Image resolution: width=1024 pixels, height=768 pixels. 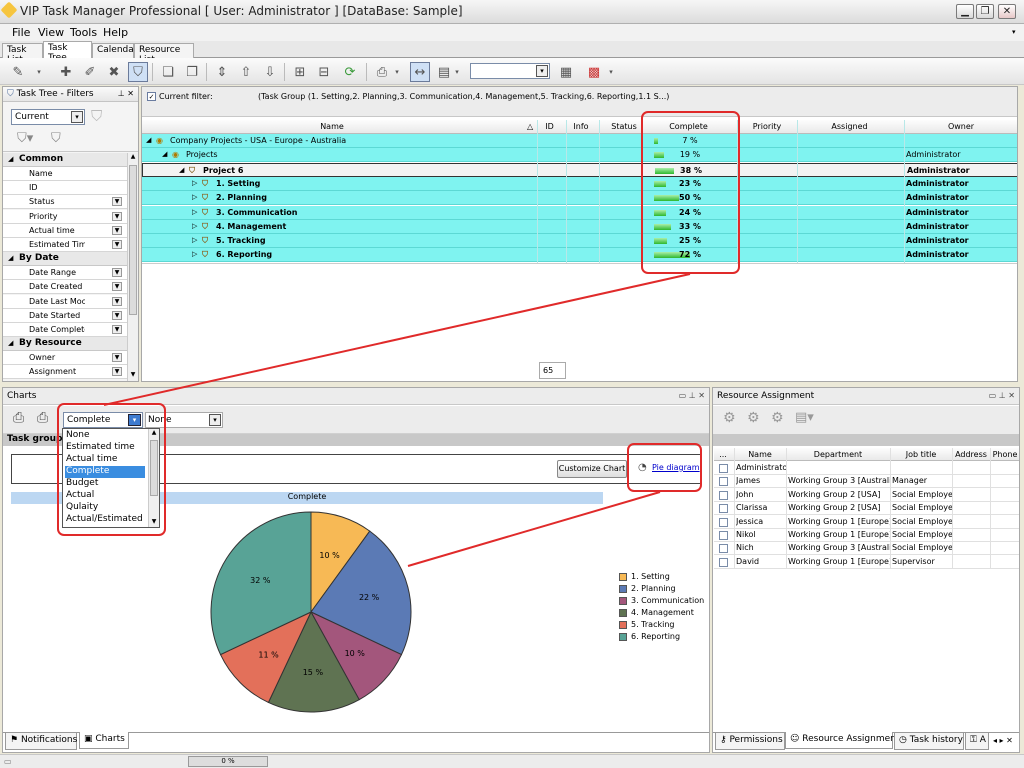 I want to click on tab-task-tree: Task Tree, so click(x=67, y=52).